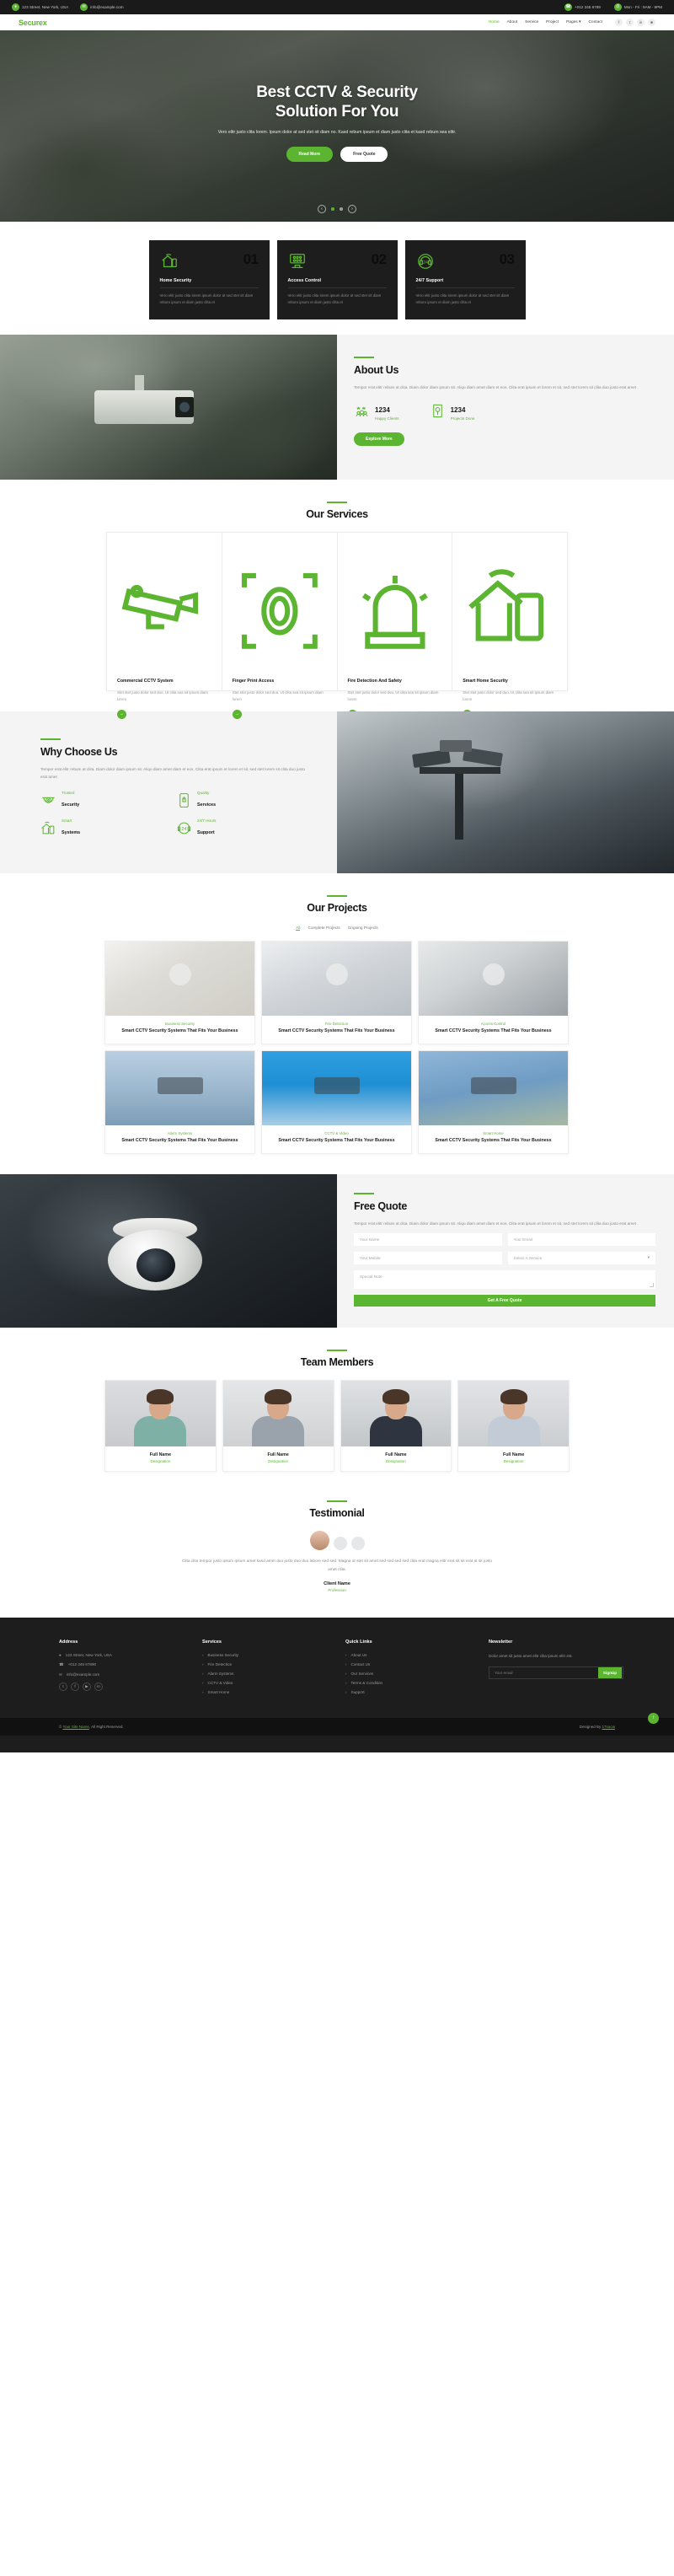 The height and width of the screenshot is (2576, 674). What do you see at coordinates (428, 1240) in the screenshot?
I see `name-input: Your Name` at bounding box center [428, 1240].